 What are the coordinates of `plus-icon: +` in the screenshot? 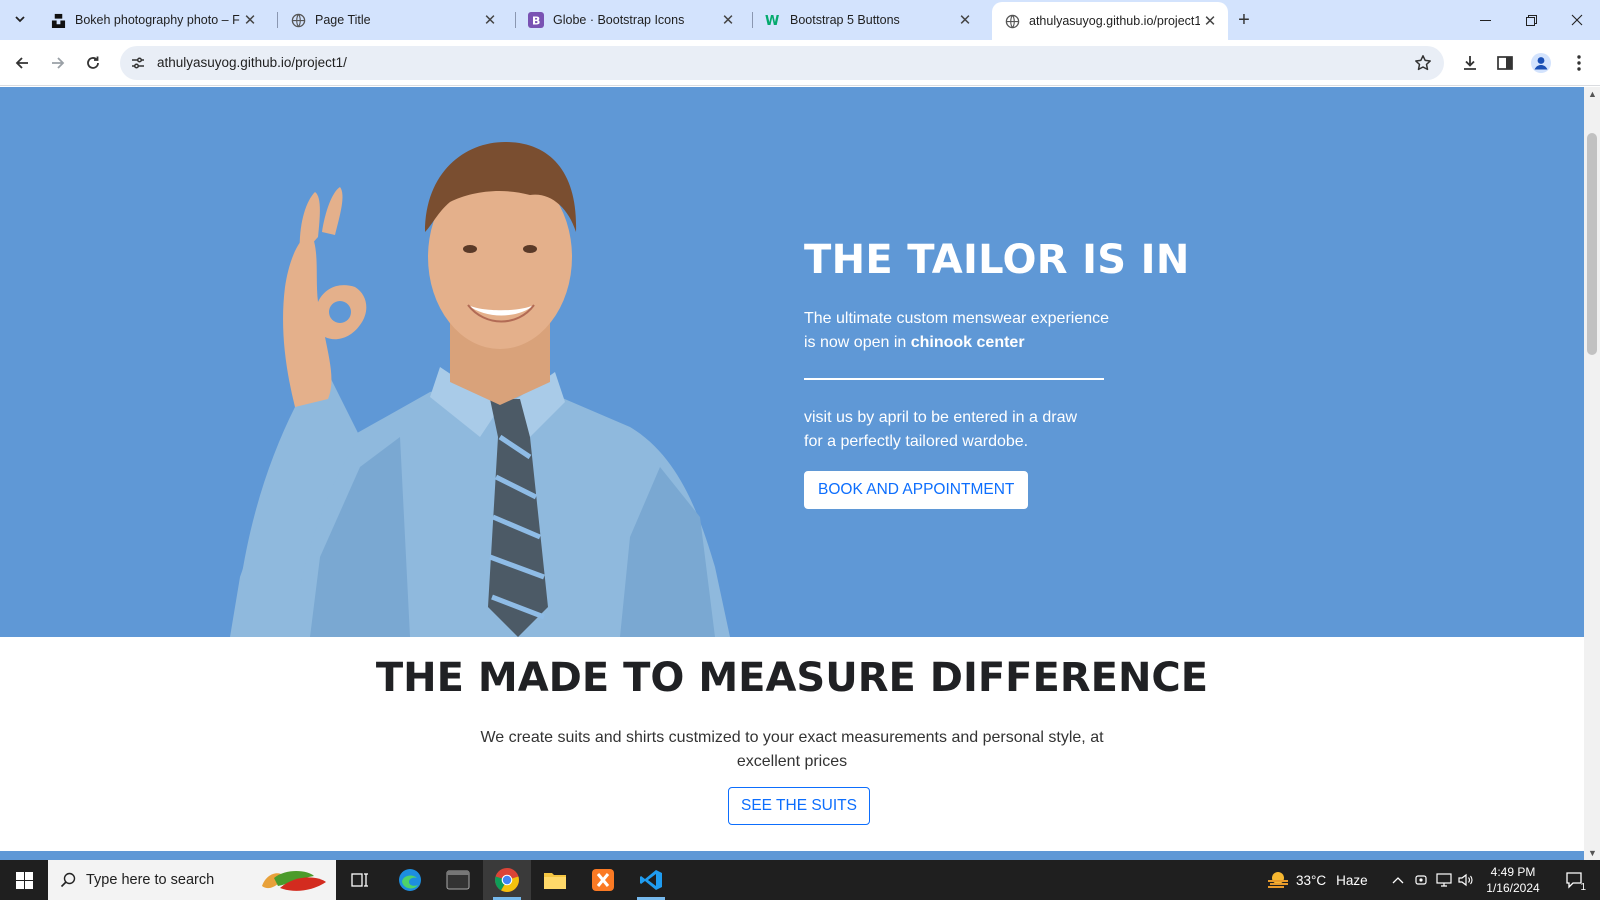 It's located at (1244, 19).